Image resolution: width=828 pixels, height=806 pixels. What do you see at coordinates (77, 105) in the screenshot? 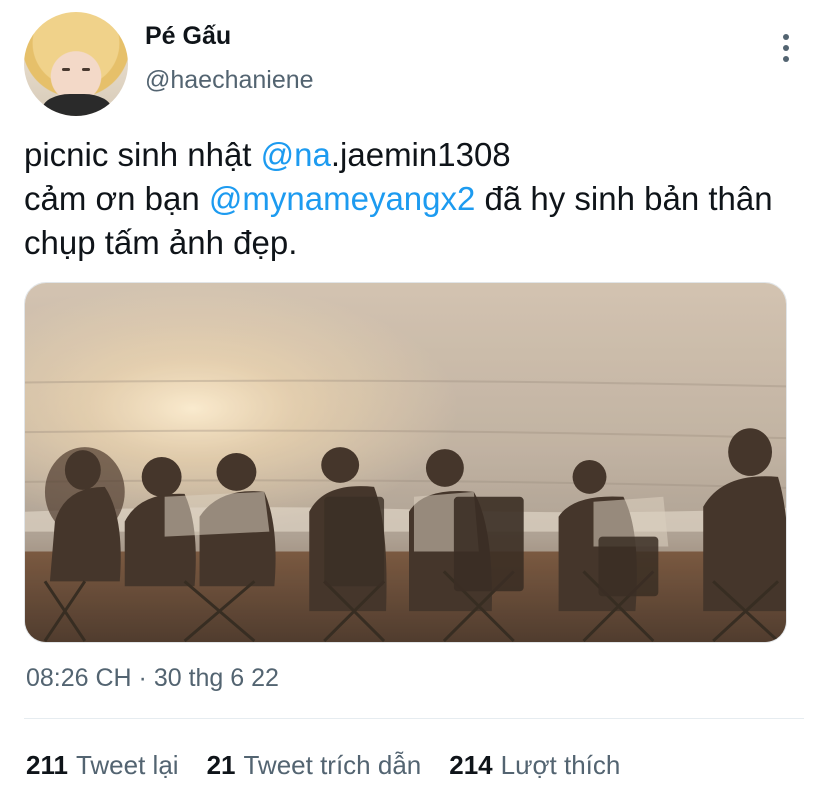
I see `avatar-shirt` at bounding box center [77, 105].